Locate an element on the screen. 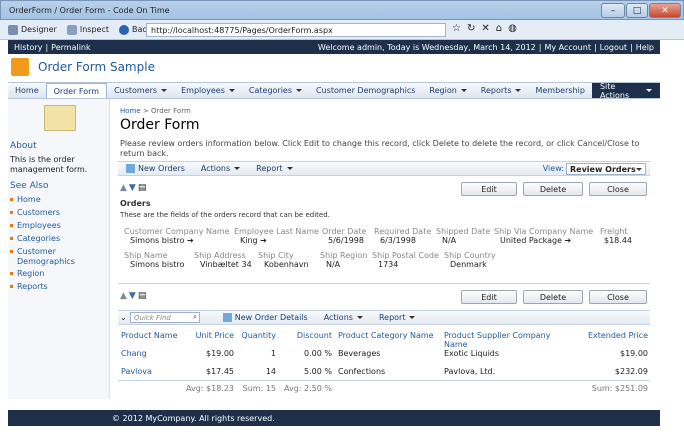 The width and height of the screenshot is (684, 440). history-link: History is located at coordinates (28, 47).